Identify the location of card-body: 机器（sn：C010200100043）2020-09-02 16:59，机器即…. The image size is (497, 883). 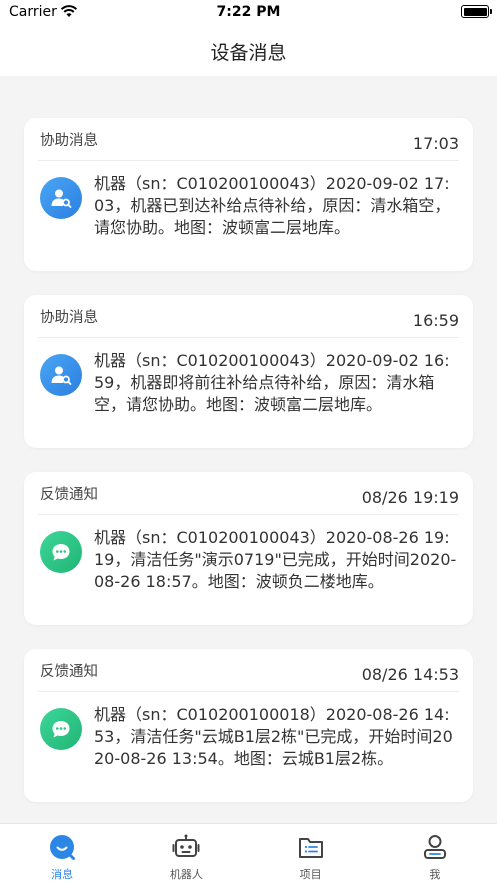
(248, 393).